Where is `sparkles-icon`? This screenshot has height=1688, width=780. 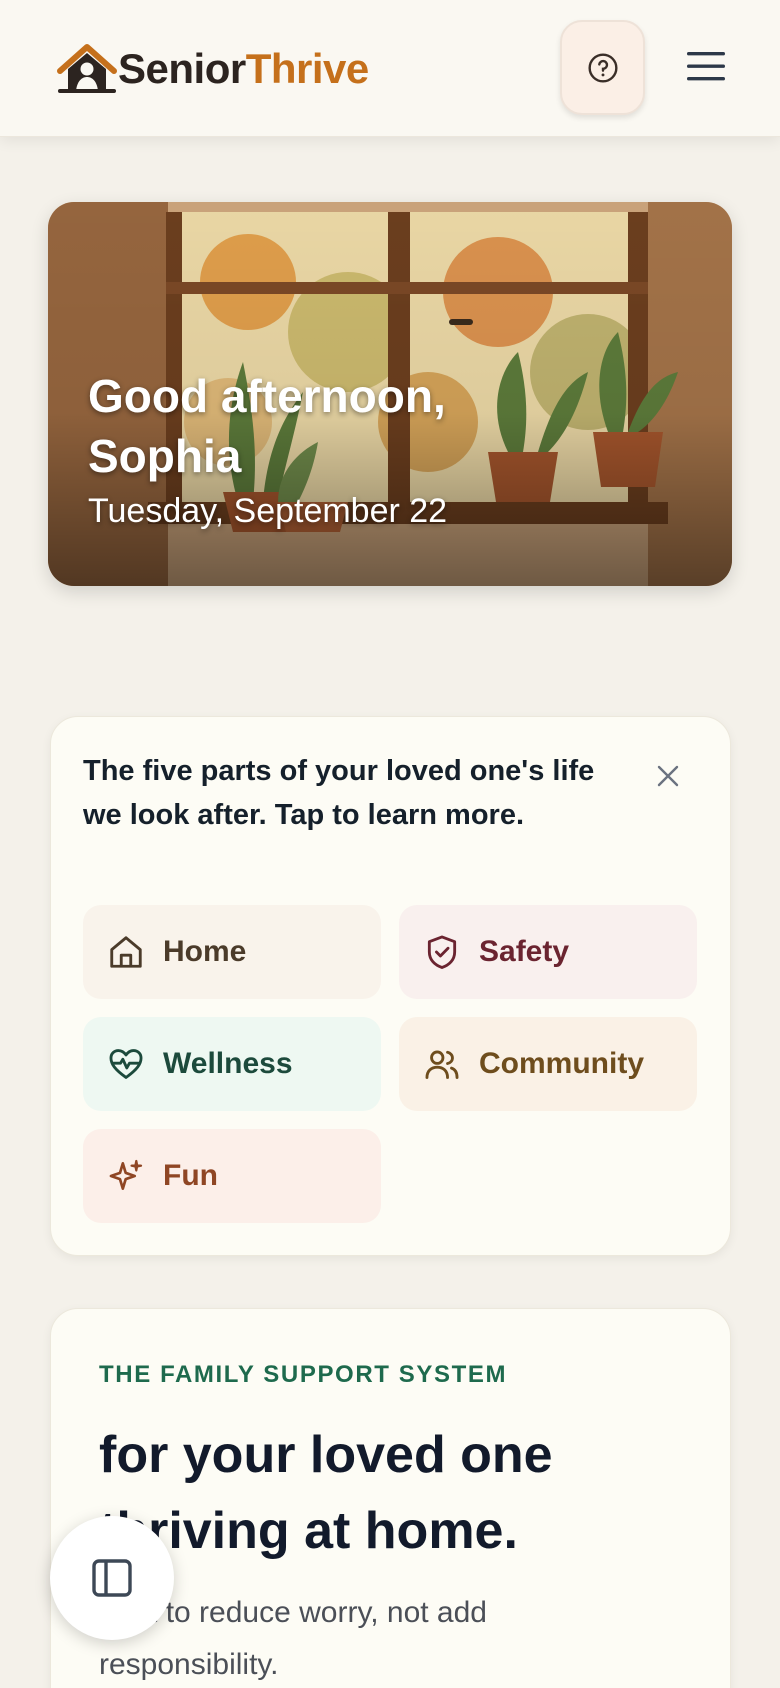 sparkles-icon is located at coordinates (126, 1175).